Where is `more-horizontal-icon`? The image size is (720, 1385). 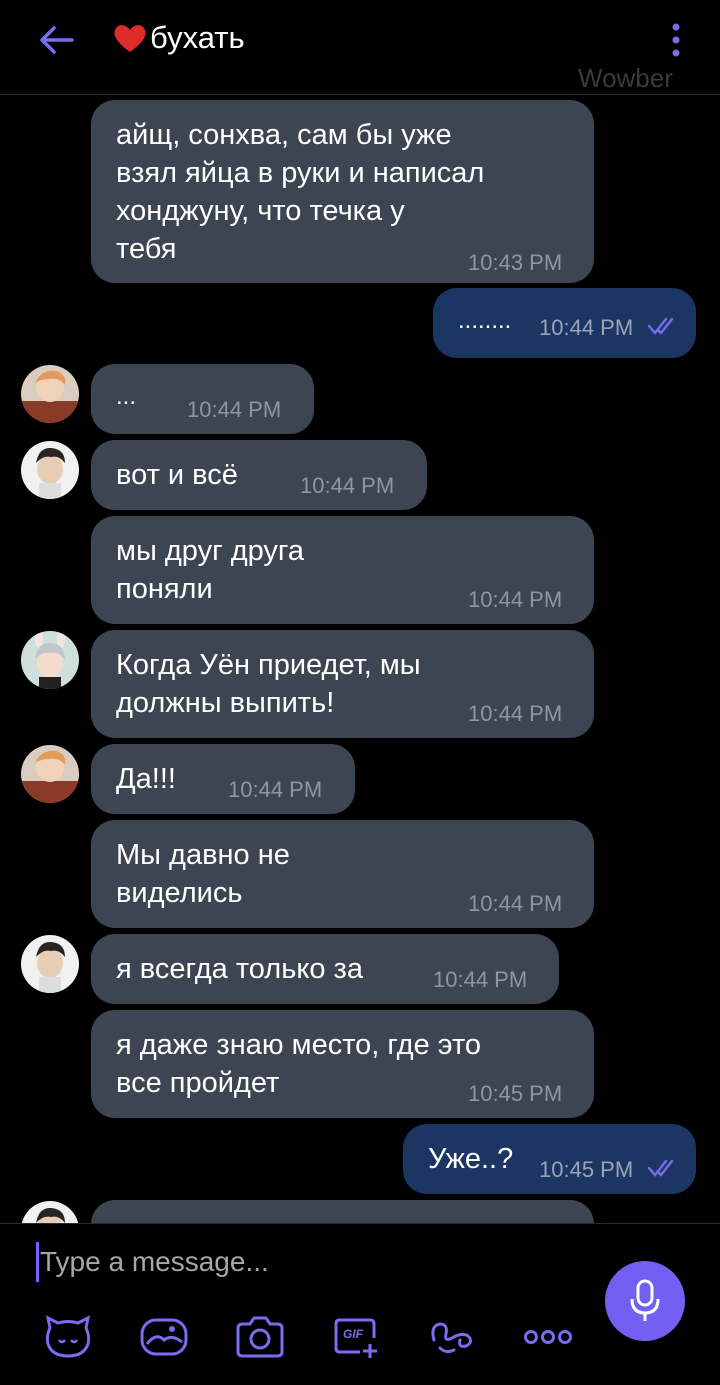 more-horizontal-icon is located at coordinates (548, 1337).